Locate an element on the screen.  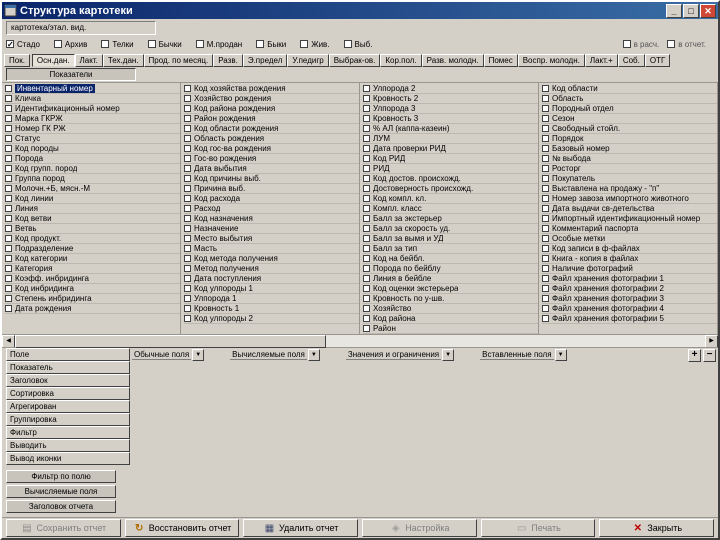
field-item: Линия в бейбле is located at coordinates (450, 279).